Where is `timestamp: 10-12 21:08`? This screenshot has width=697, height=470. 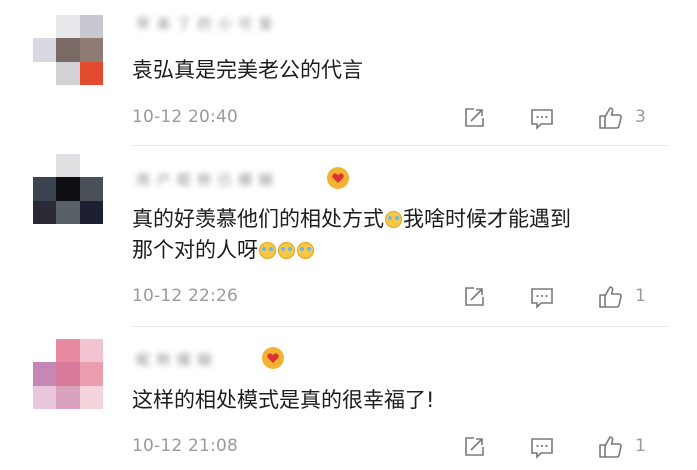 timestamp: 10-12 21:08 is located at coordinates (185, 446).